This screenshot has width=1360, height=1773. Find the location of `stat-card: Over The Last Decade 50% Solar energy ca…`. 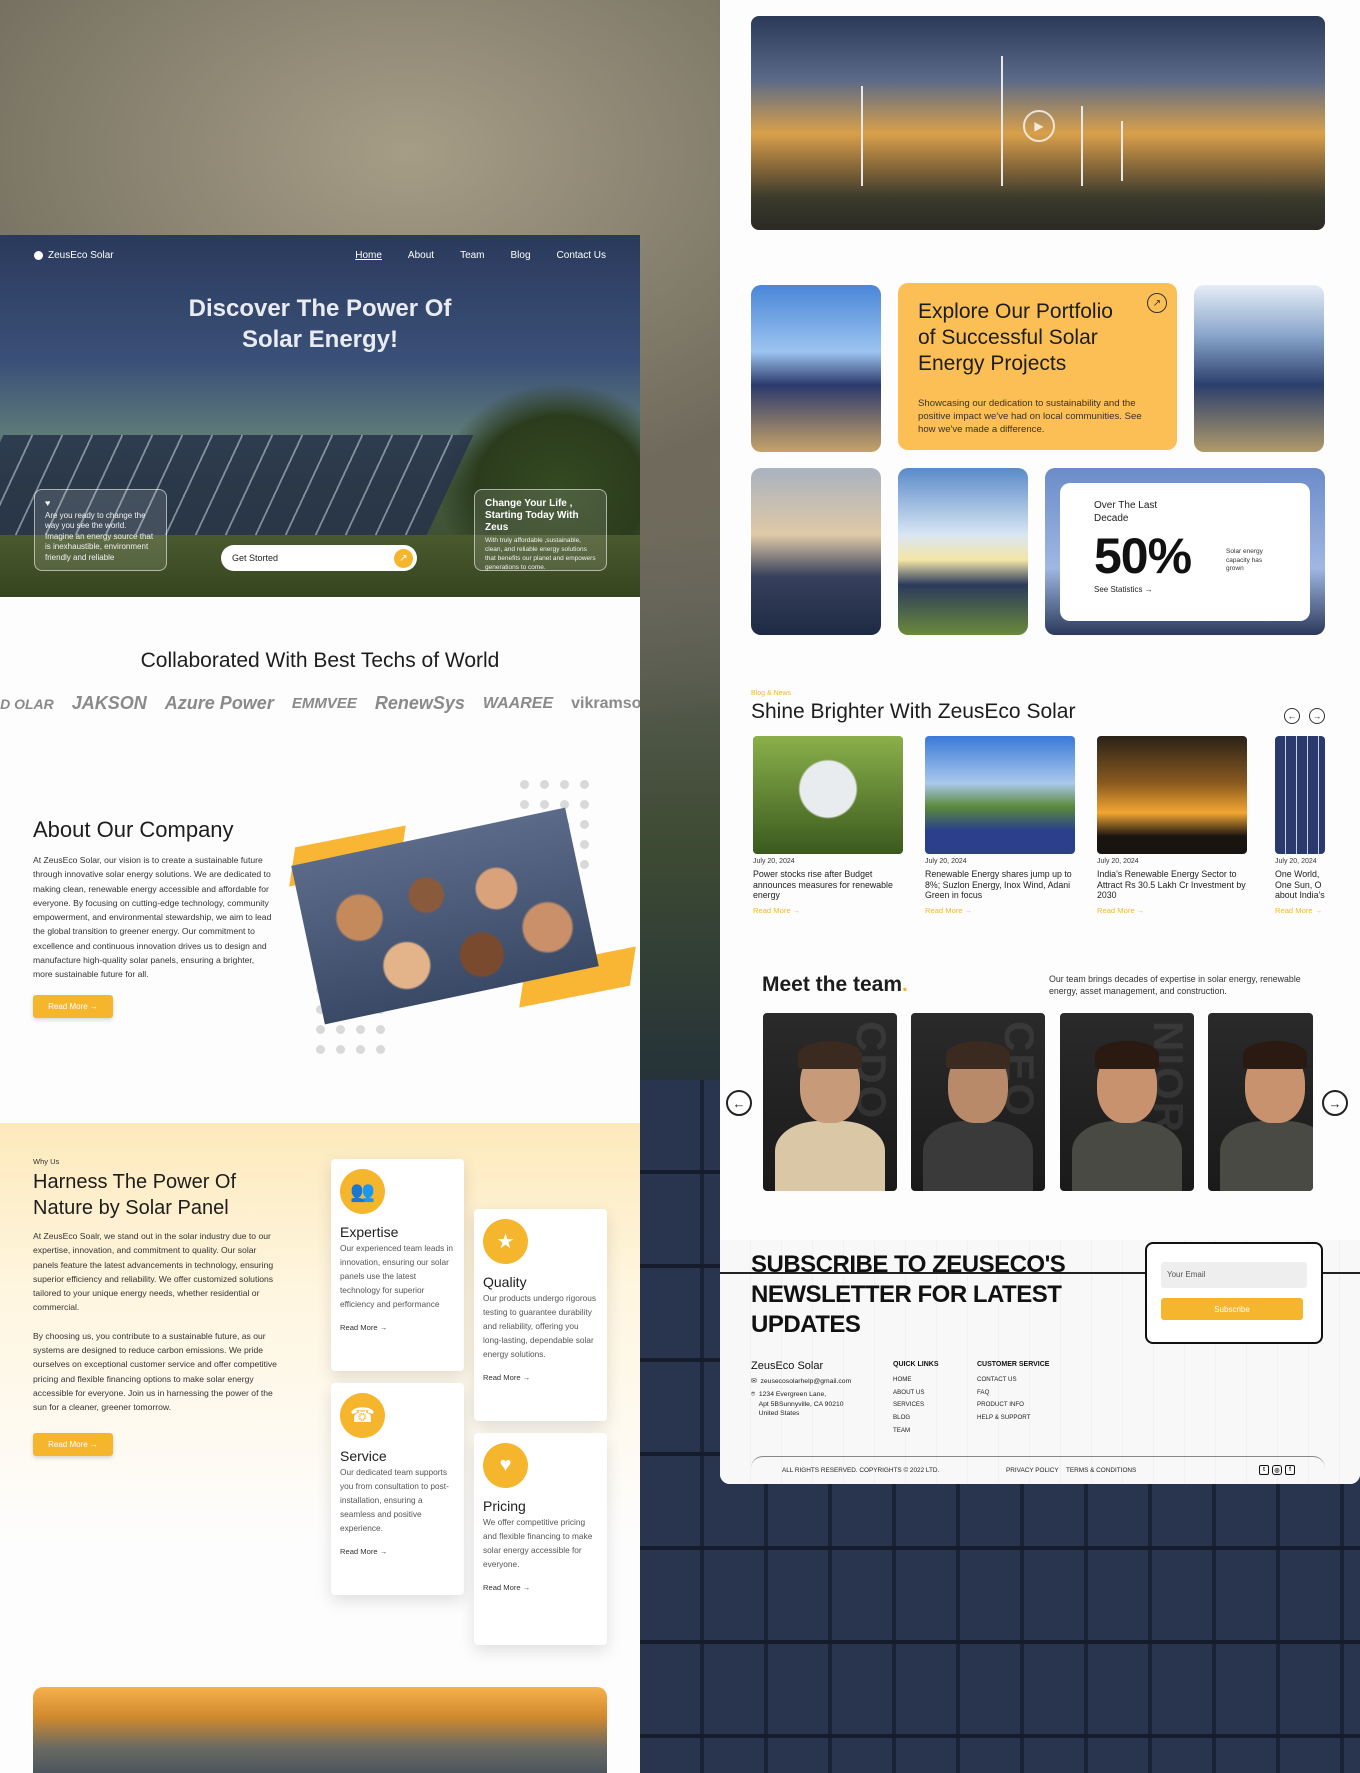

stat-card: Over The Last Decade 50% Solar energy ca… is located at coordinates (1185, 552).